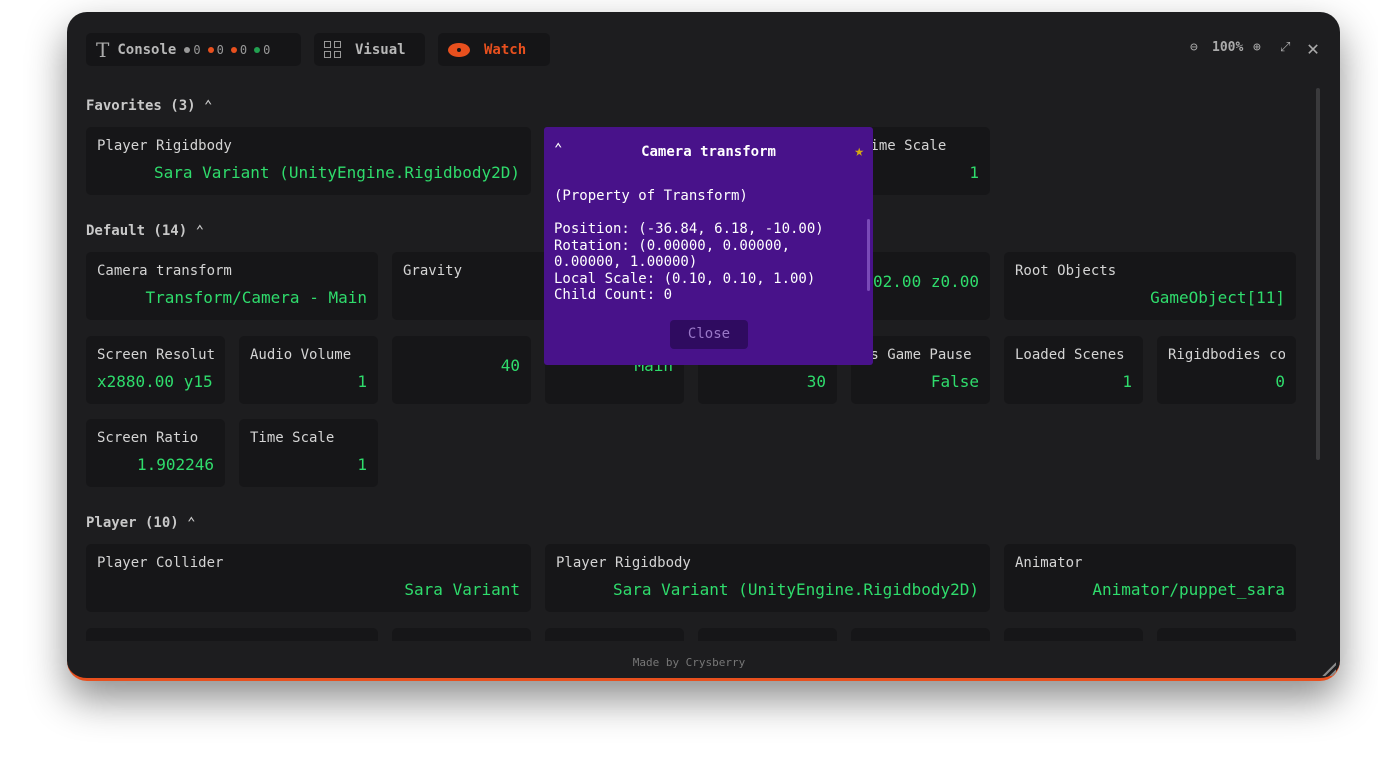 The height and width of the screenshot is (772, 1378). I want to click on popup-title: Camera transform, so click(708, 152).